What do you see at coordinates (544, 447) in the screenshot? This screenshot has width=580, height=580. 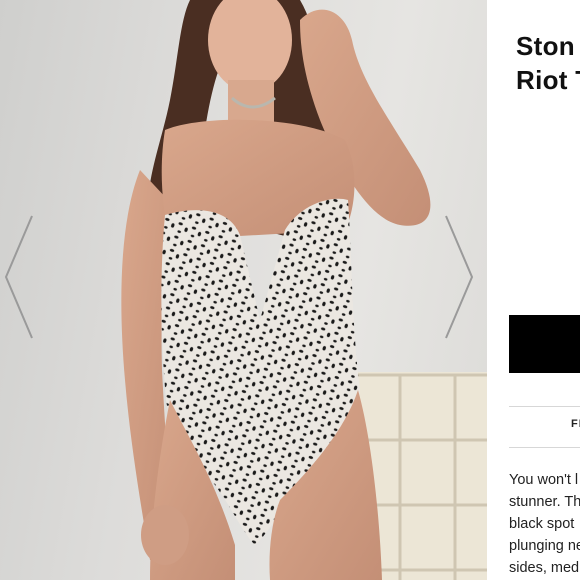 I see `details-divider-bottom` at bounding box center [544, 447].